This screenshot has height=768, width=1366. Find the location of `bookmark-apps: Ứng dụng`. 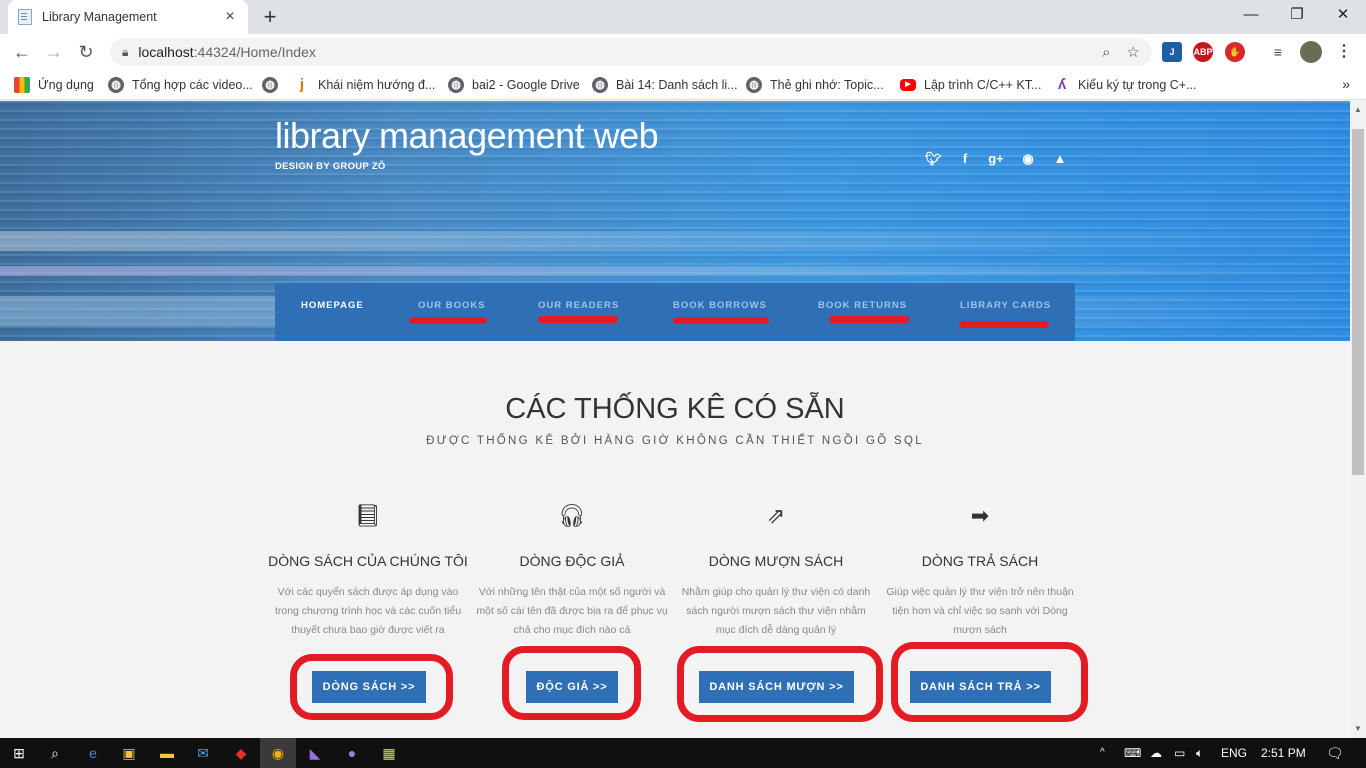

bookmark-apps: Ứng dụng is located at coordinates (54, 85).